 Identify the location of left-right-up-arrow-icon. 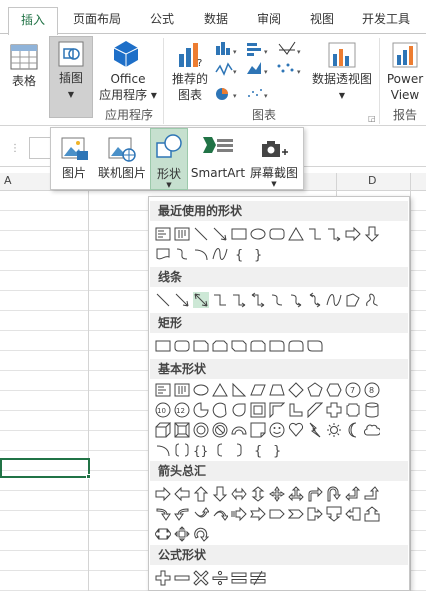
(296, 494).